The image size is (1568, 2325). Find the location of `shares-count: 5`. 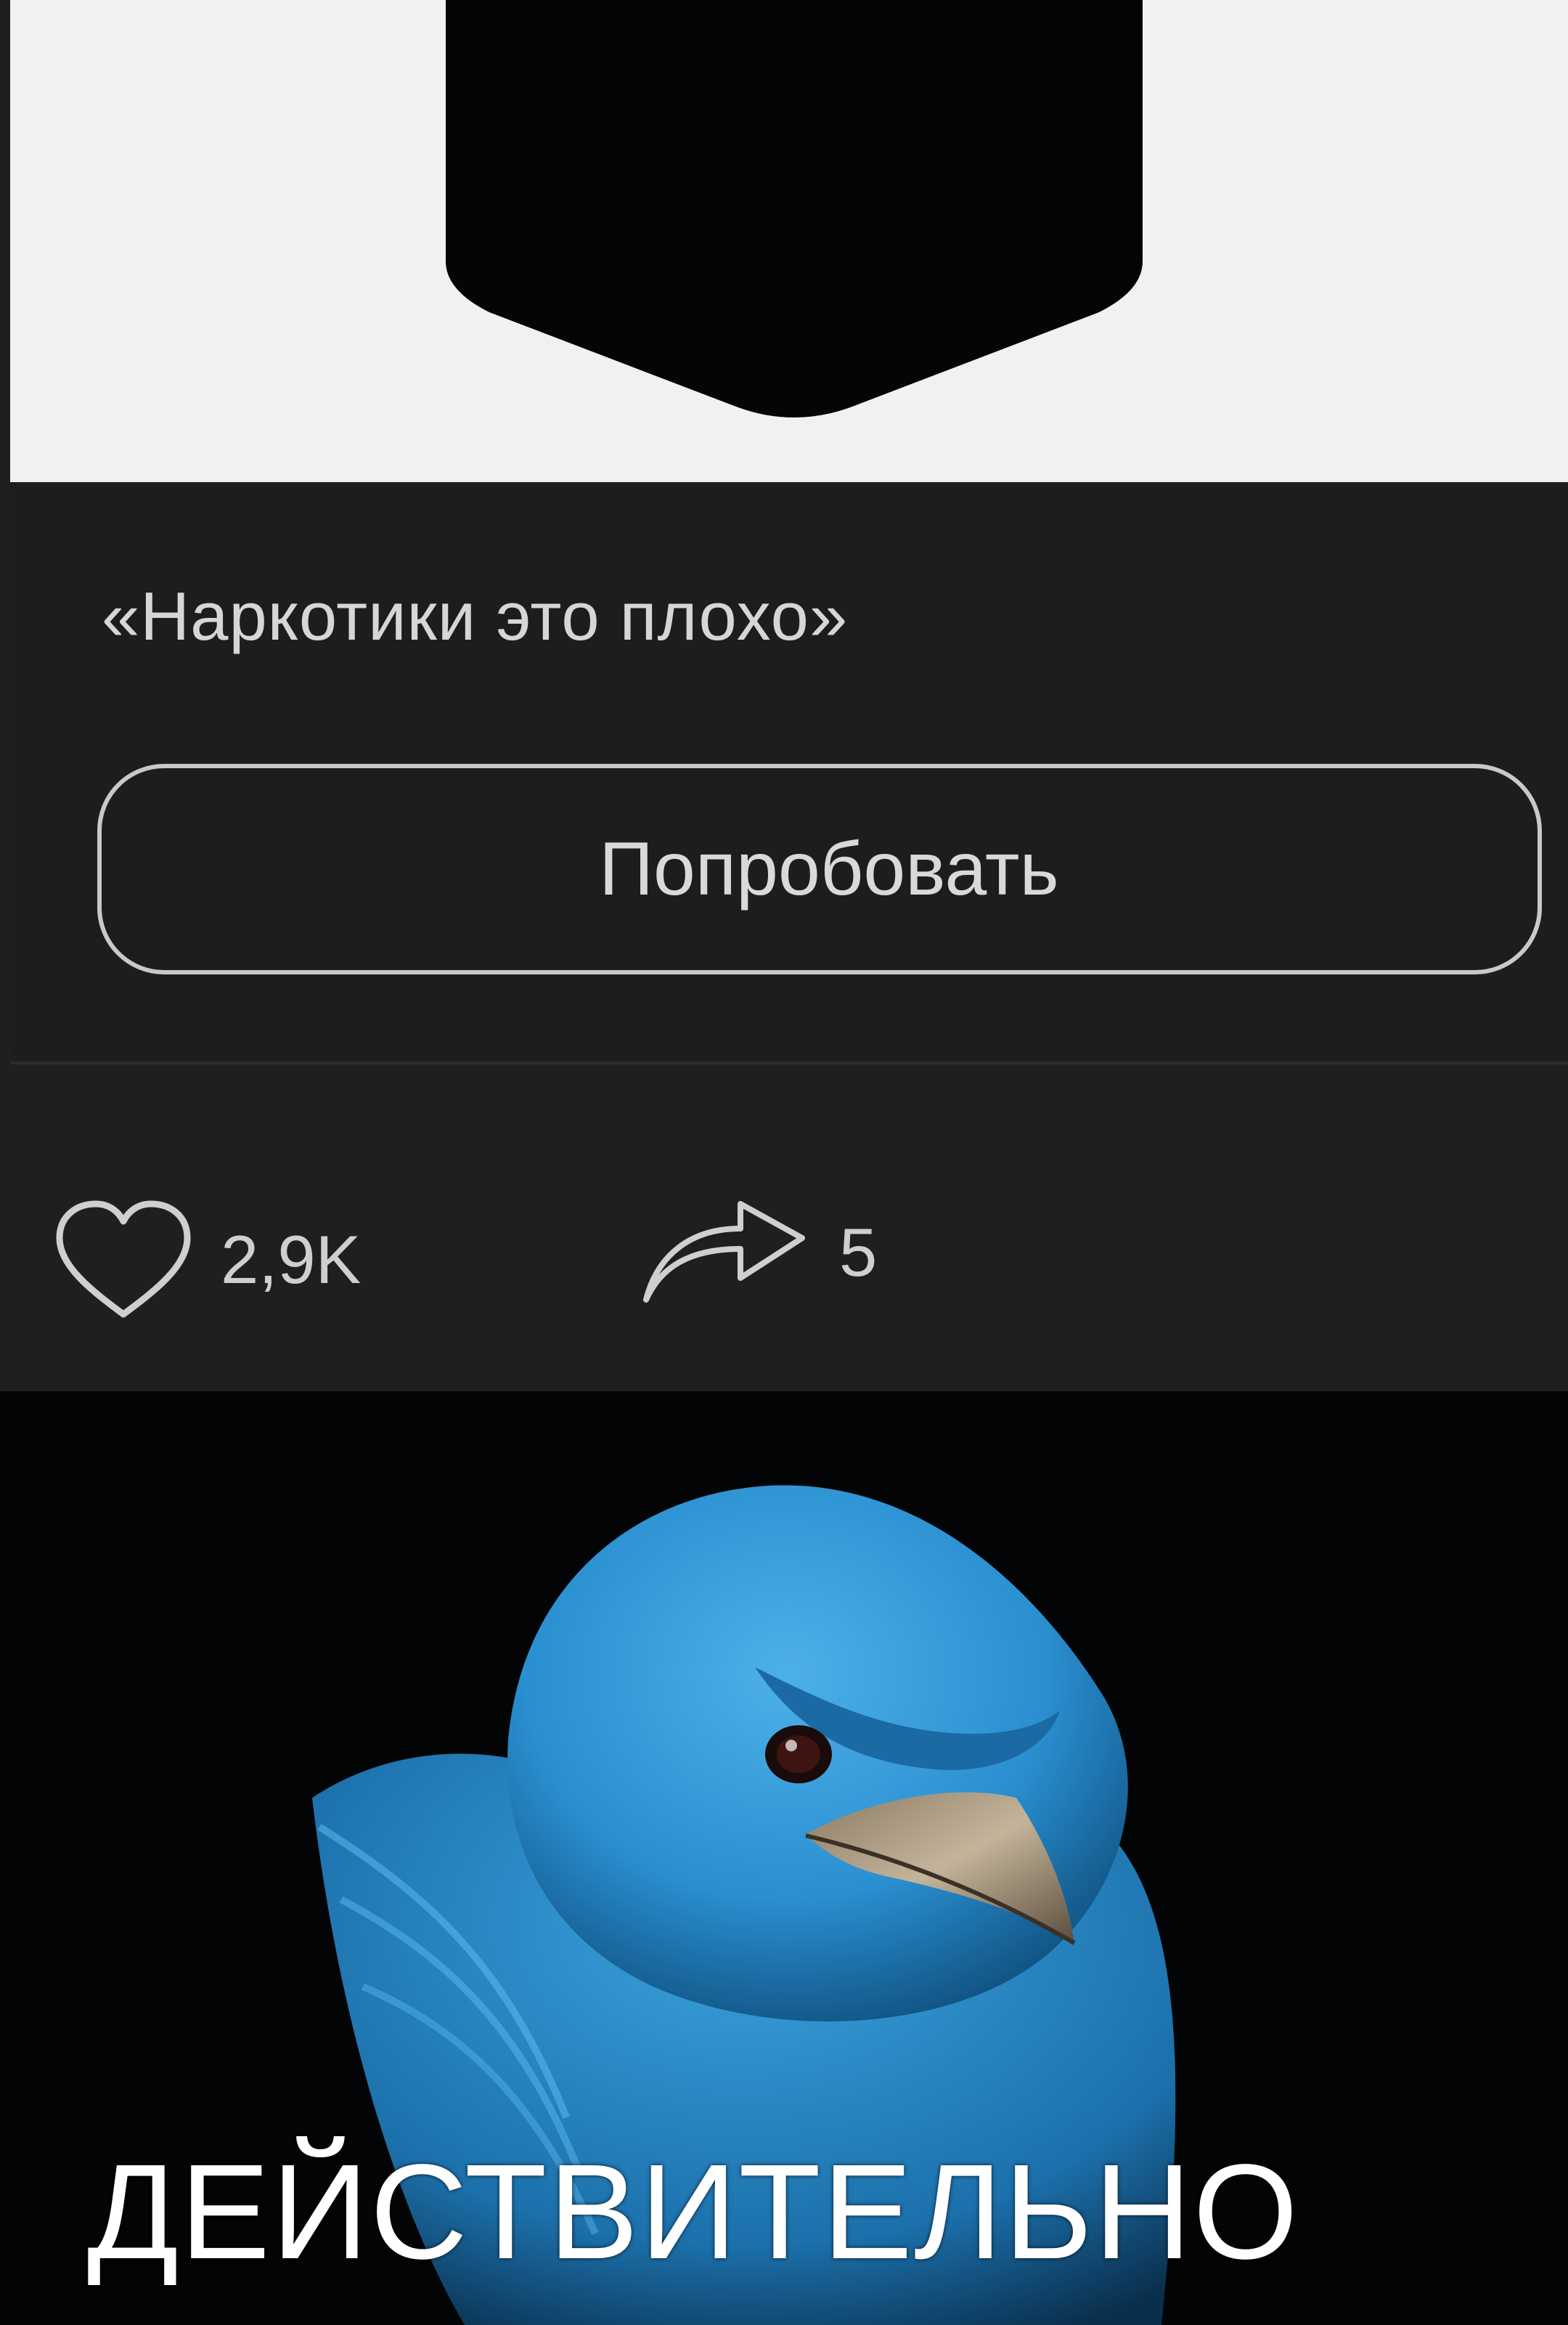

shares-count: 5 is located at coordinates (859, 1252).